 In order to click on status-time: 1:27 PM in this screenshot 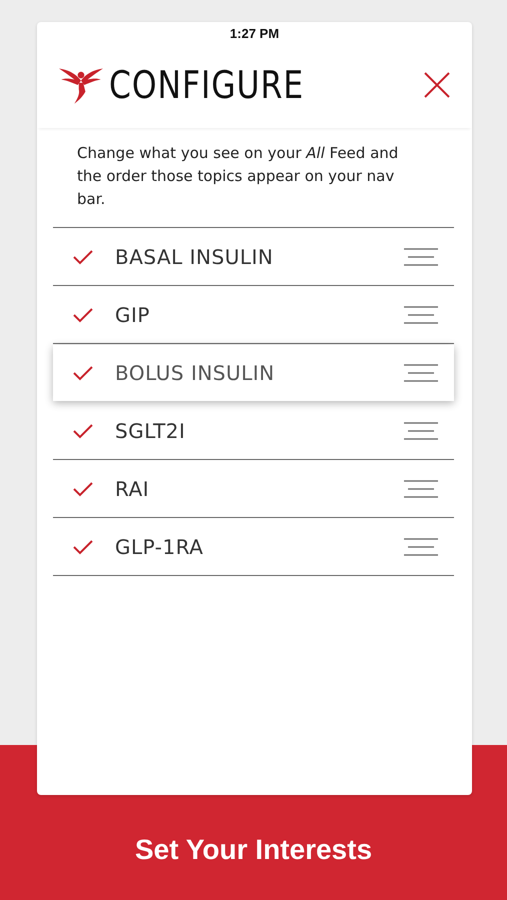, I will do `click(254, 33)`.